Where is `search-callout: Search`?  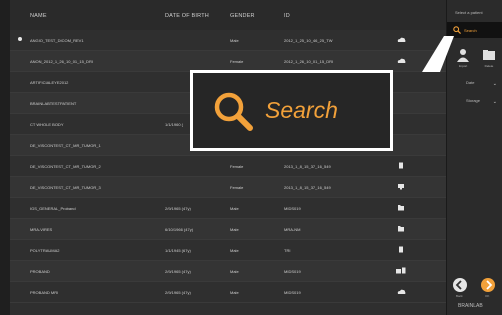
search-callout: Search is located at coordinates (291, 110).